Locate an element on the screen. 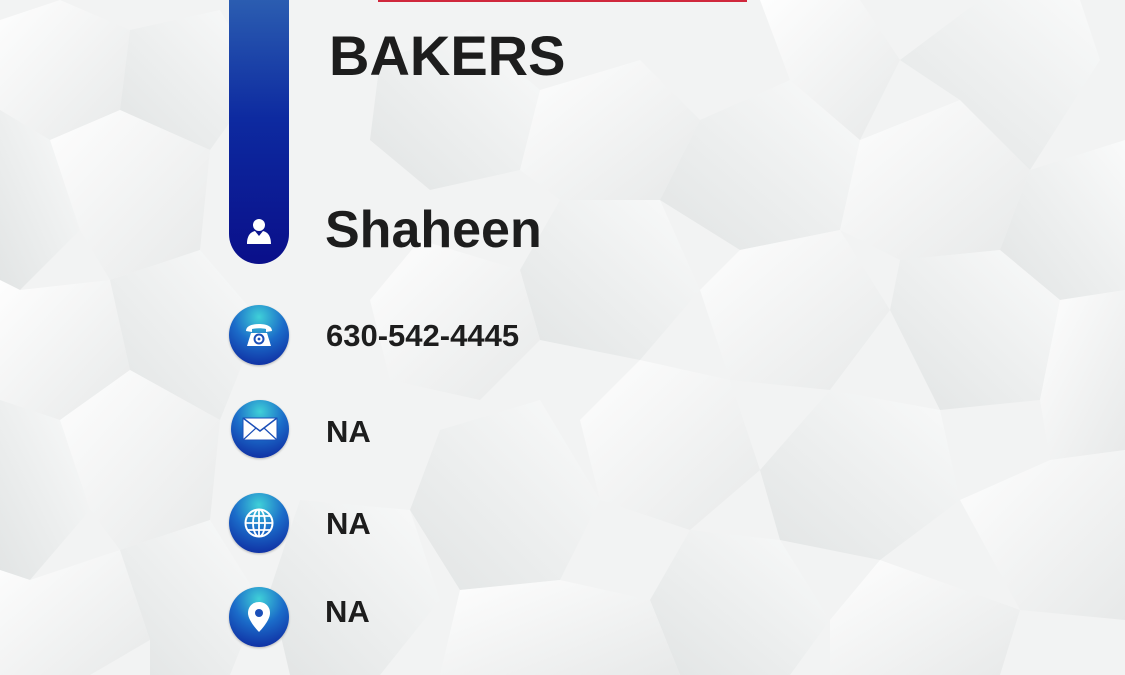 This screenshot has width=1125, height=675. address: NA is located at coordinates (347, 612).